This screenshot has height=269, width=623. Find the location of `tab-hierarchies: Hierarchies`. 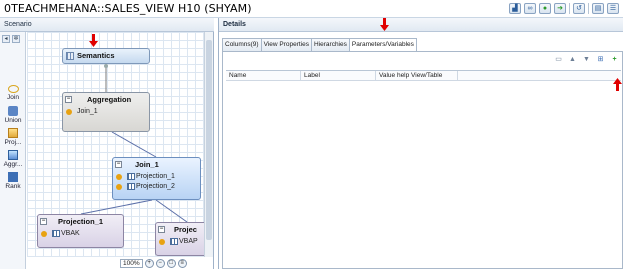

tab-hierarchies: Hierarchies is located at coordinates (330, 44).